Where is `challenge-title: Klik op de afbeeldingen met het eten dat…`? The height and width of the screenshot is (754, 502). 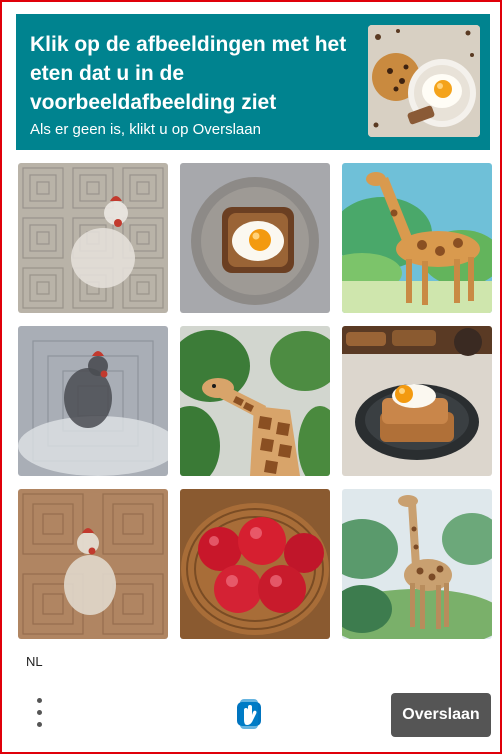 challenge-title: Klik op de afbeeldingen met het eten dat… is located at coordinates (188, 73).